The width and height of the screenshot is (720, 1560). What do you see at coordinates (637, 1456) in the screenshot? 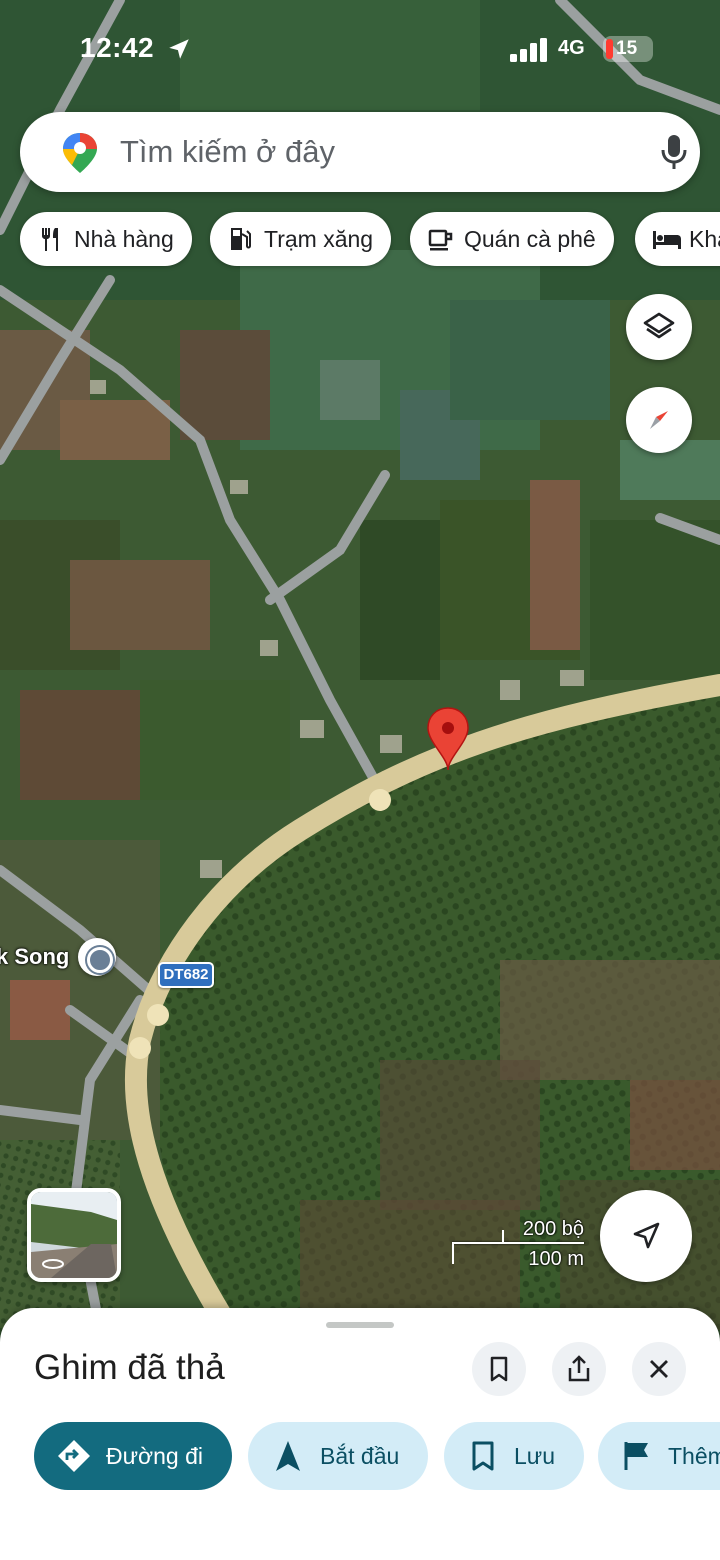
I see `flag-icon` at bounding box center [637, 1456].